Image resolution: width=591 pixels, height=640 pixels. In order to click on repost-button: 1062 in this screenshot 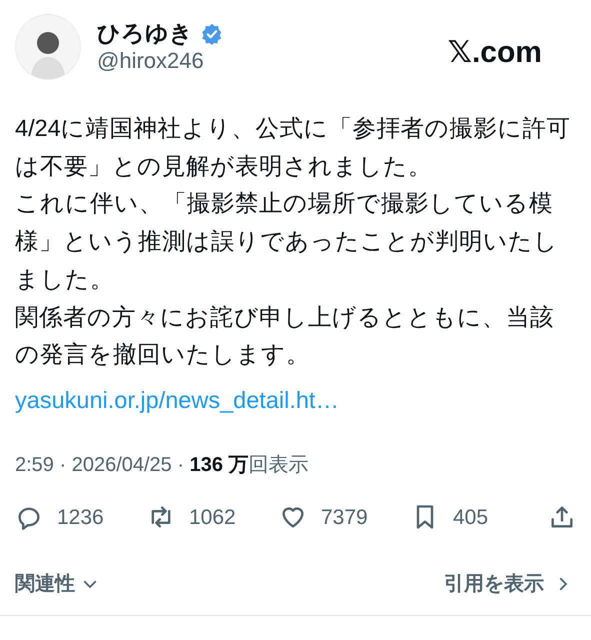, I will do `click(213, 518)`.